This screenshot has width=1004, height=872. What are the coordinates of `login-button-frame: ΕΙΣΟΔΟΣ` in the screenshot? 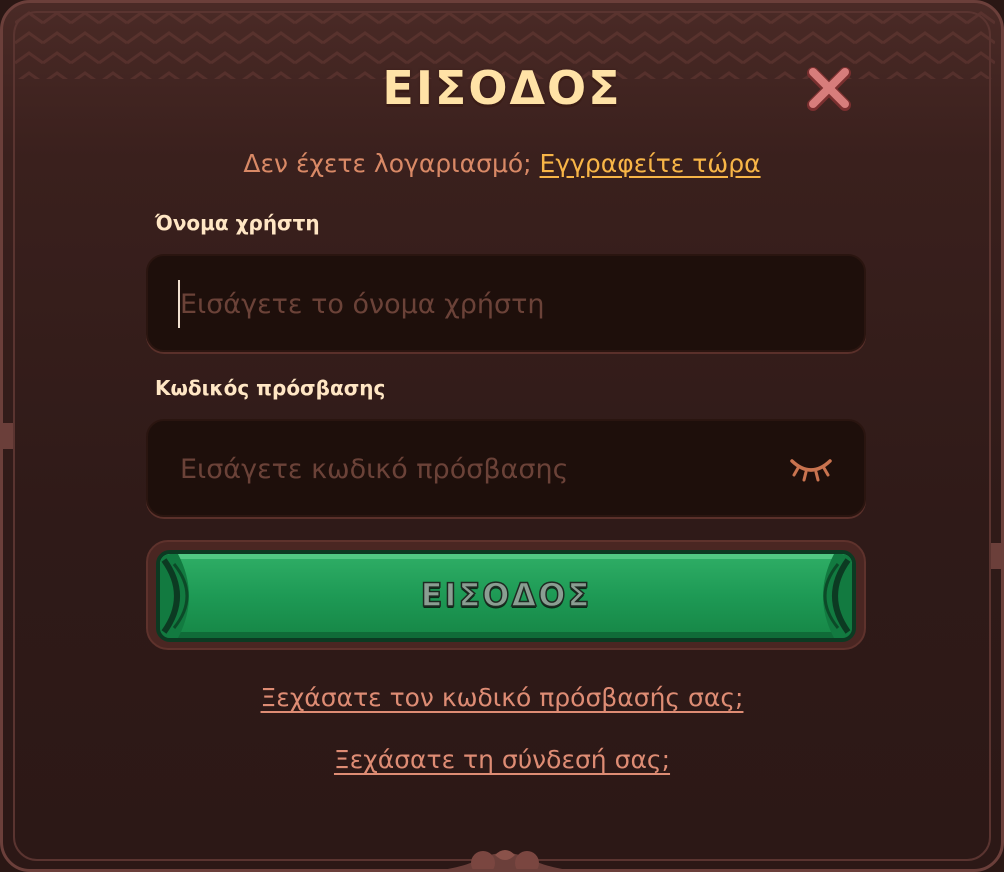 It's located at (506, 595).